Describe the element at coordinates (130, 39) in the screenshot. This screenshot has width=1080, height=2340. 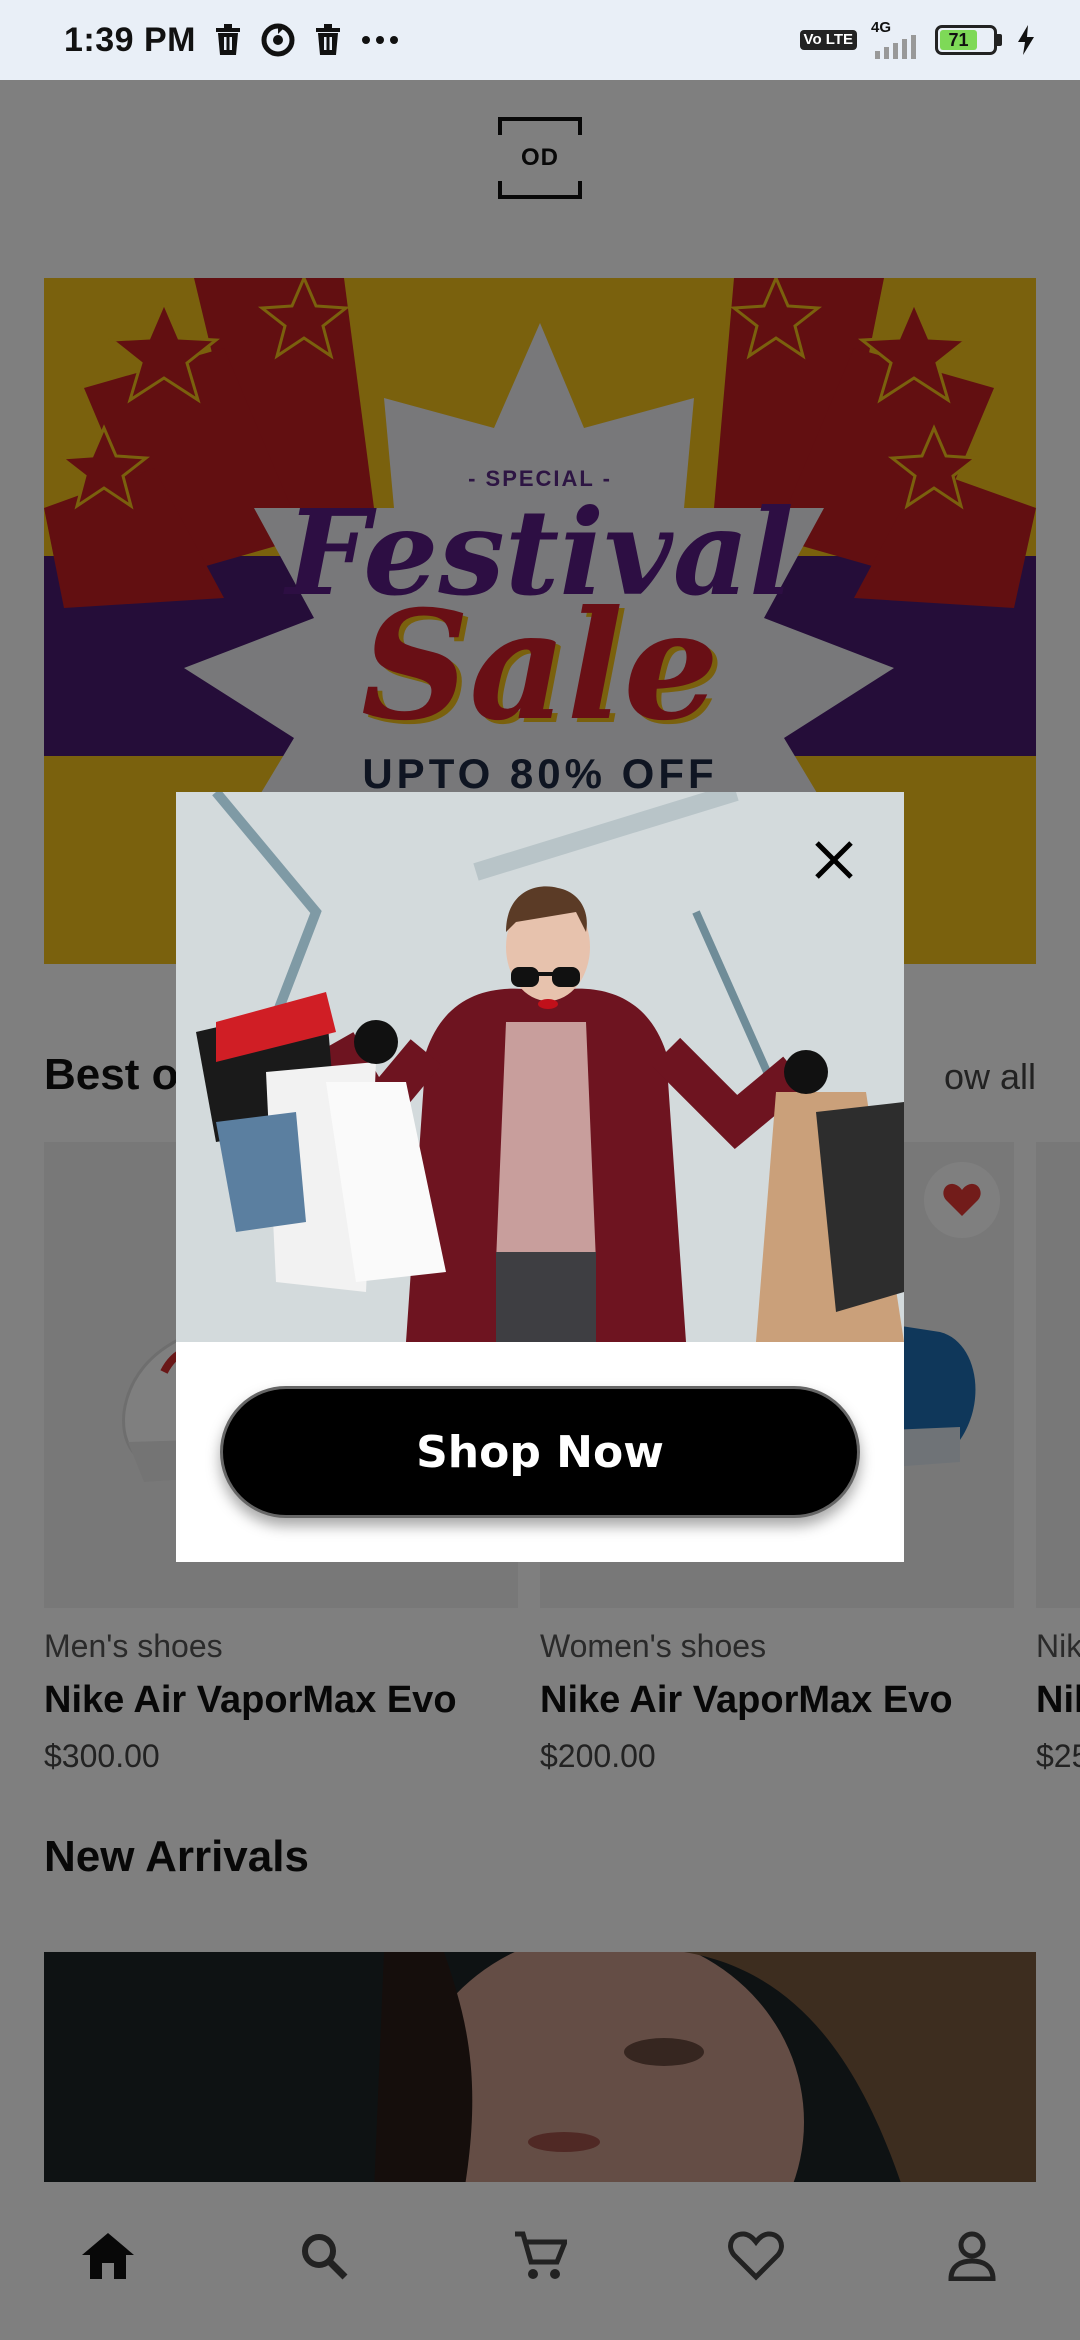
I see `status-time: 1:39 PM` at that location.